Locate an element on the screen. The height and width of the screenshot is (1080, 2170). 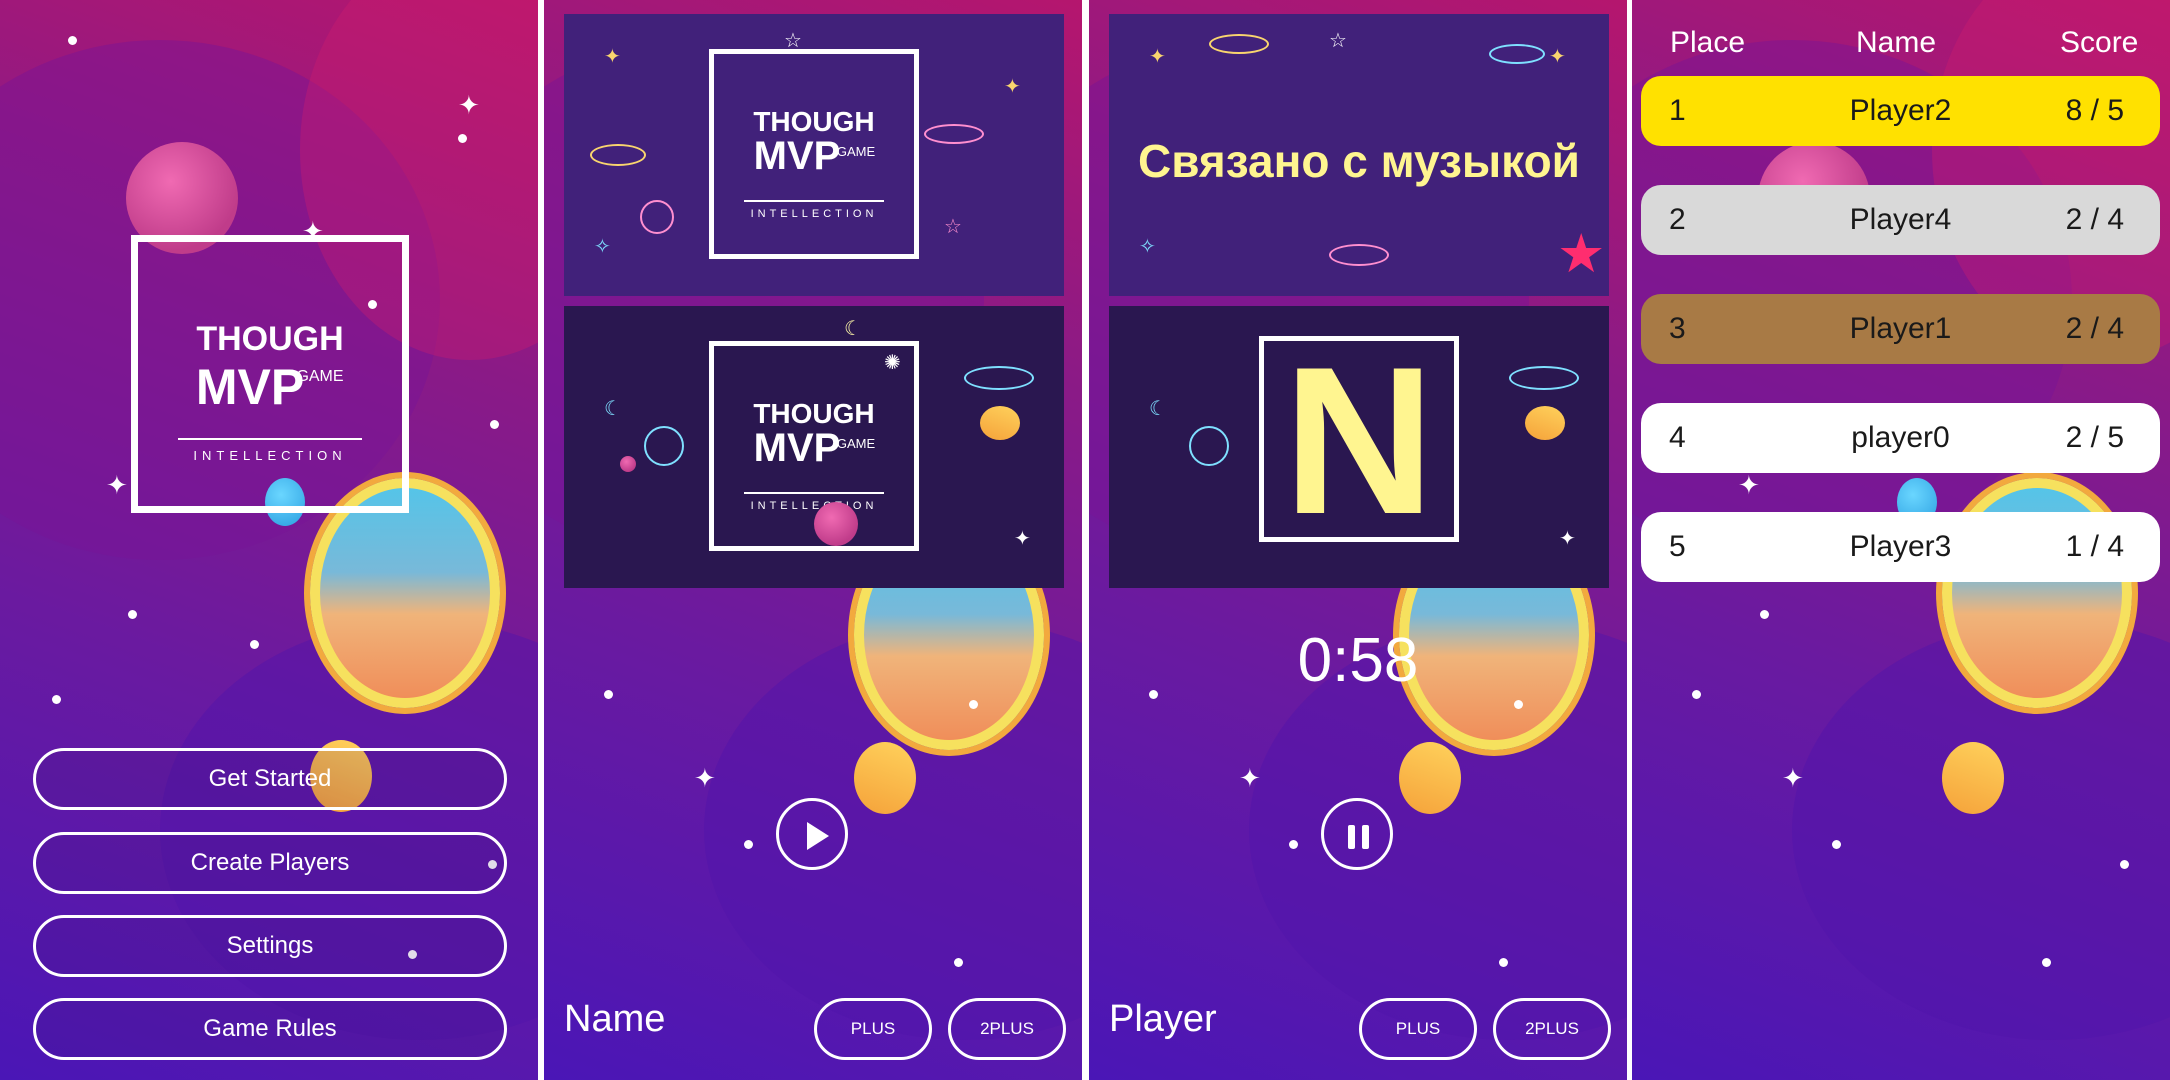
app-logo: THOUGH MVP GAME INTELLECTION is located at coordinates (270, 374).